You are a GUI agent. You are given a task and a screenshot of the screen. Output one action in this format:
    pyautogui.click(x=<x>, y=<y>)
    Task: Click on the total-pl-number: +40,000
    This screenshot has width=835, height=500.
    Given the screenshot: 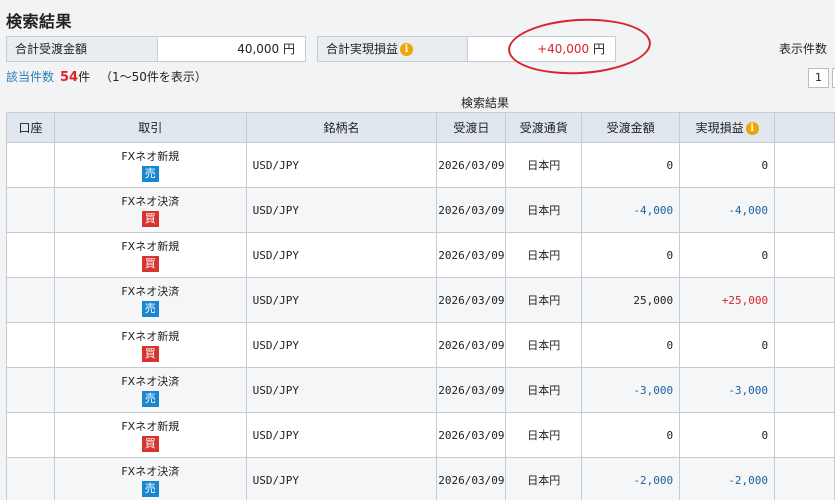 What is the action you would take?
    pyautogui.click(x=563, y=49)
    